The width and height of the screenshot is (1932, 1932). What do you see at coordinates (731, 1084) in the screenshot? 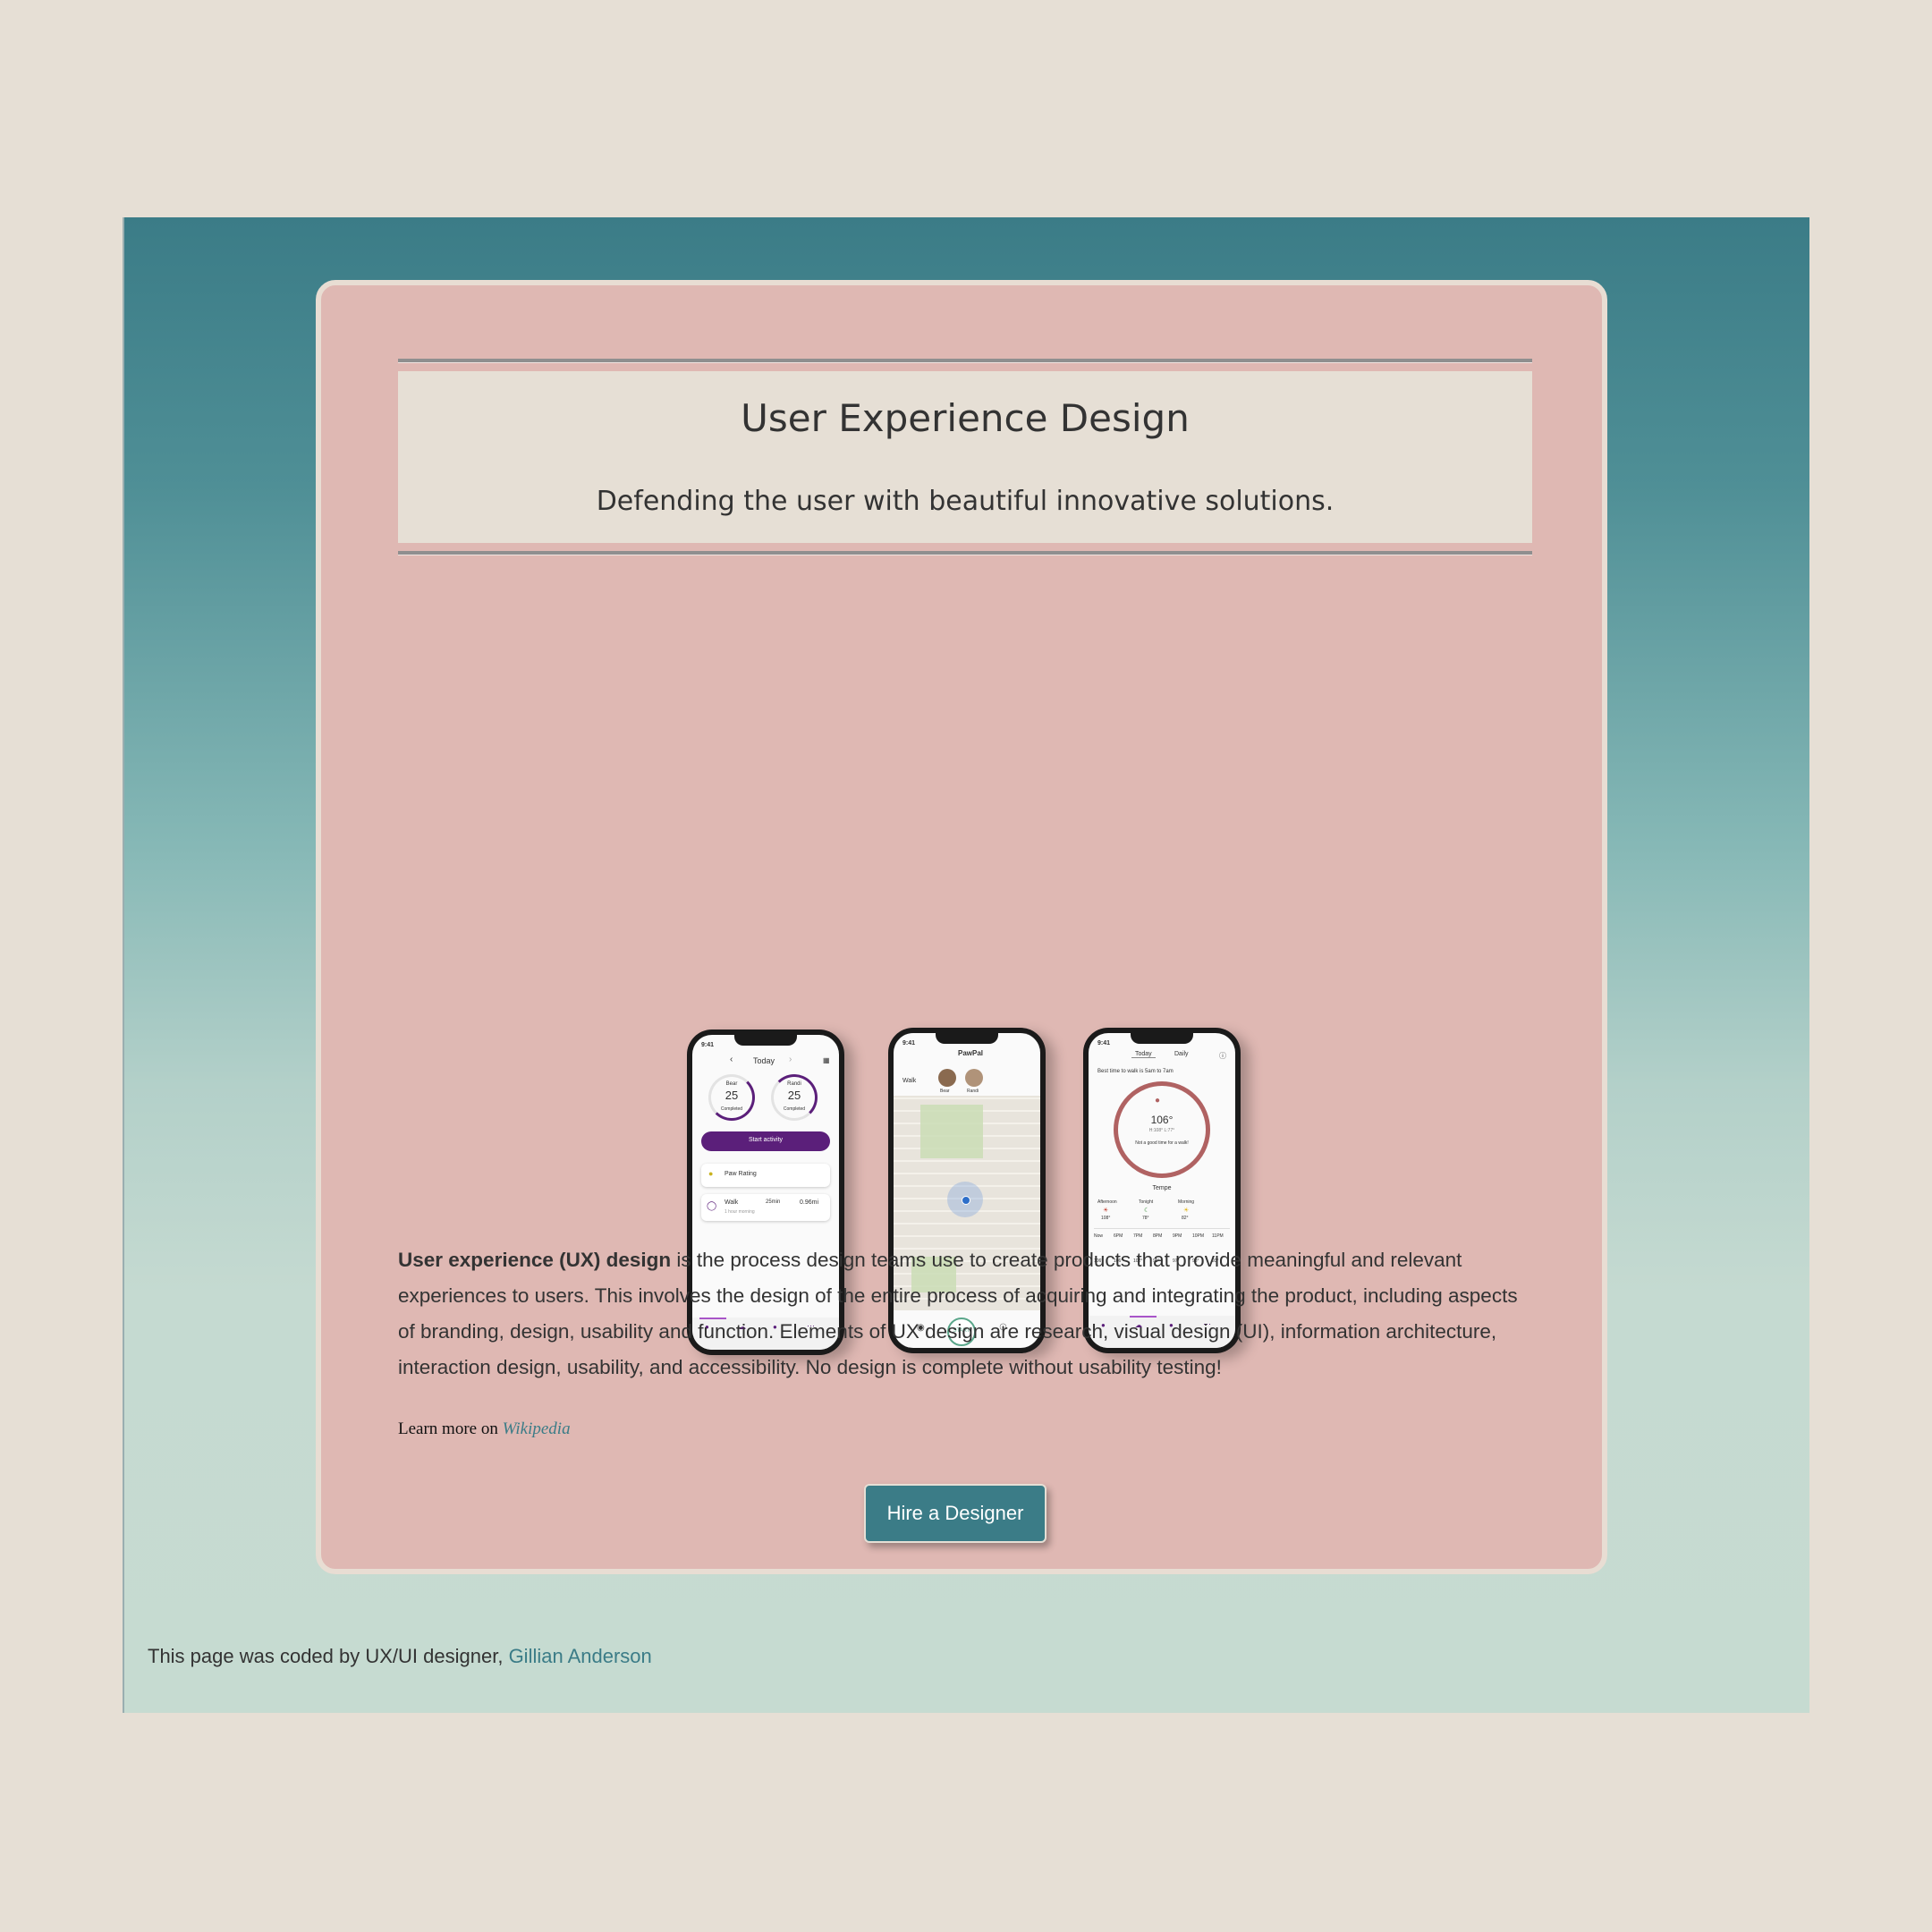
I see `ring-dog-name: Bear` at bounding box center [731, 1084].